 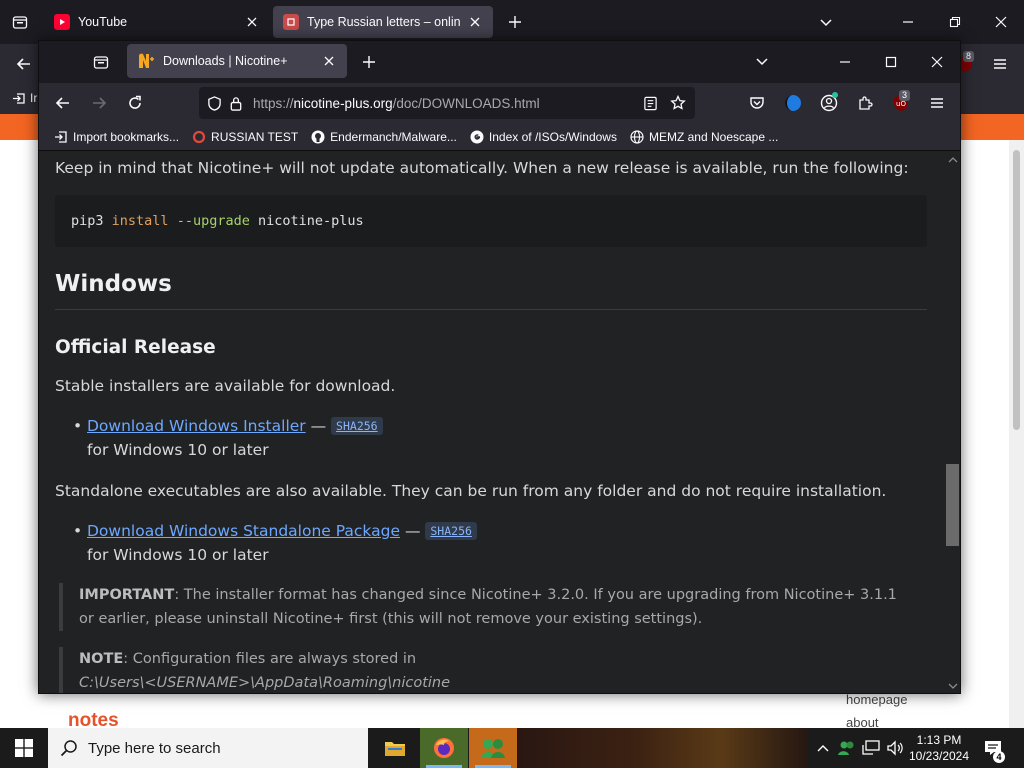 What do you see at coordinates (952, 505) in the screenshot?
I see `scrollbar-thumb` at bounding box center [952, 505].